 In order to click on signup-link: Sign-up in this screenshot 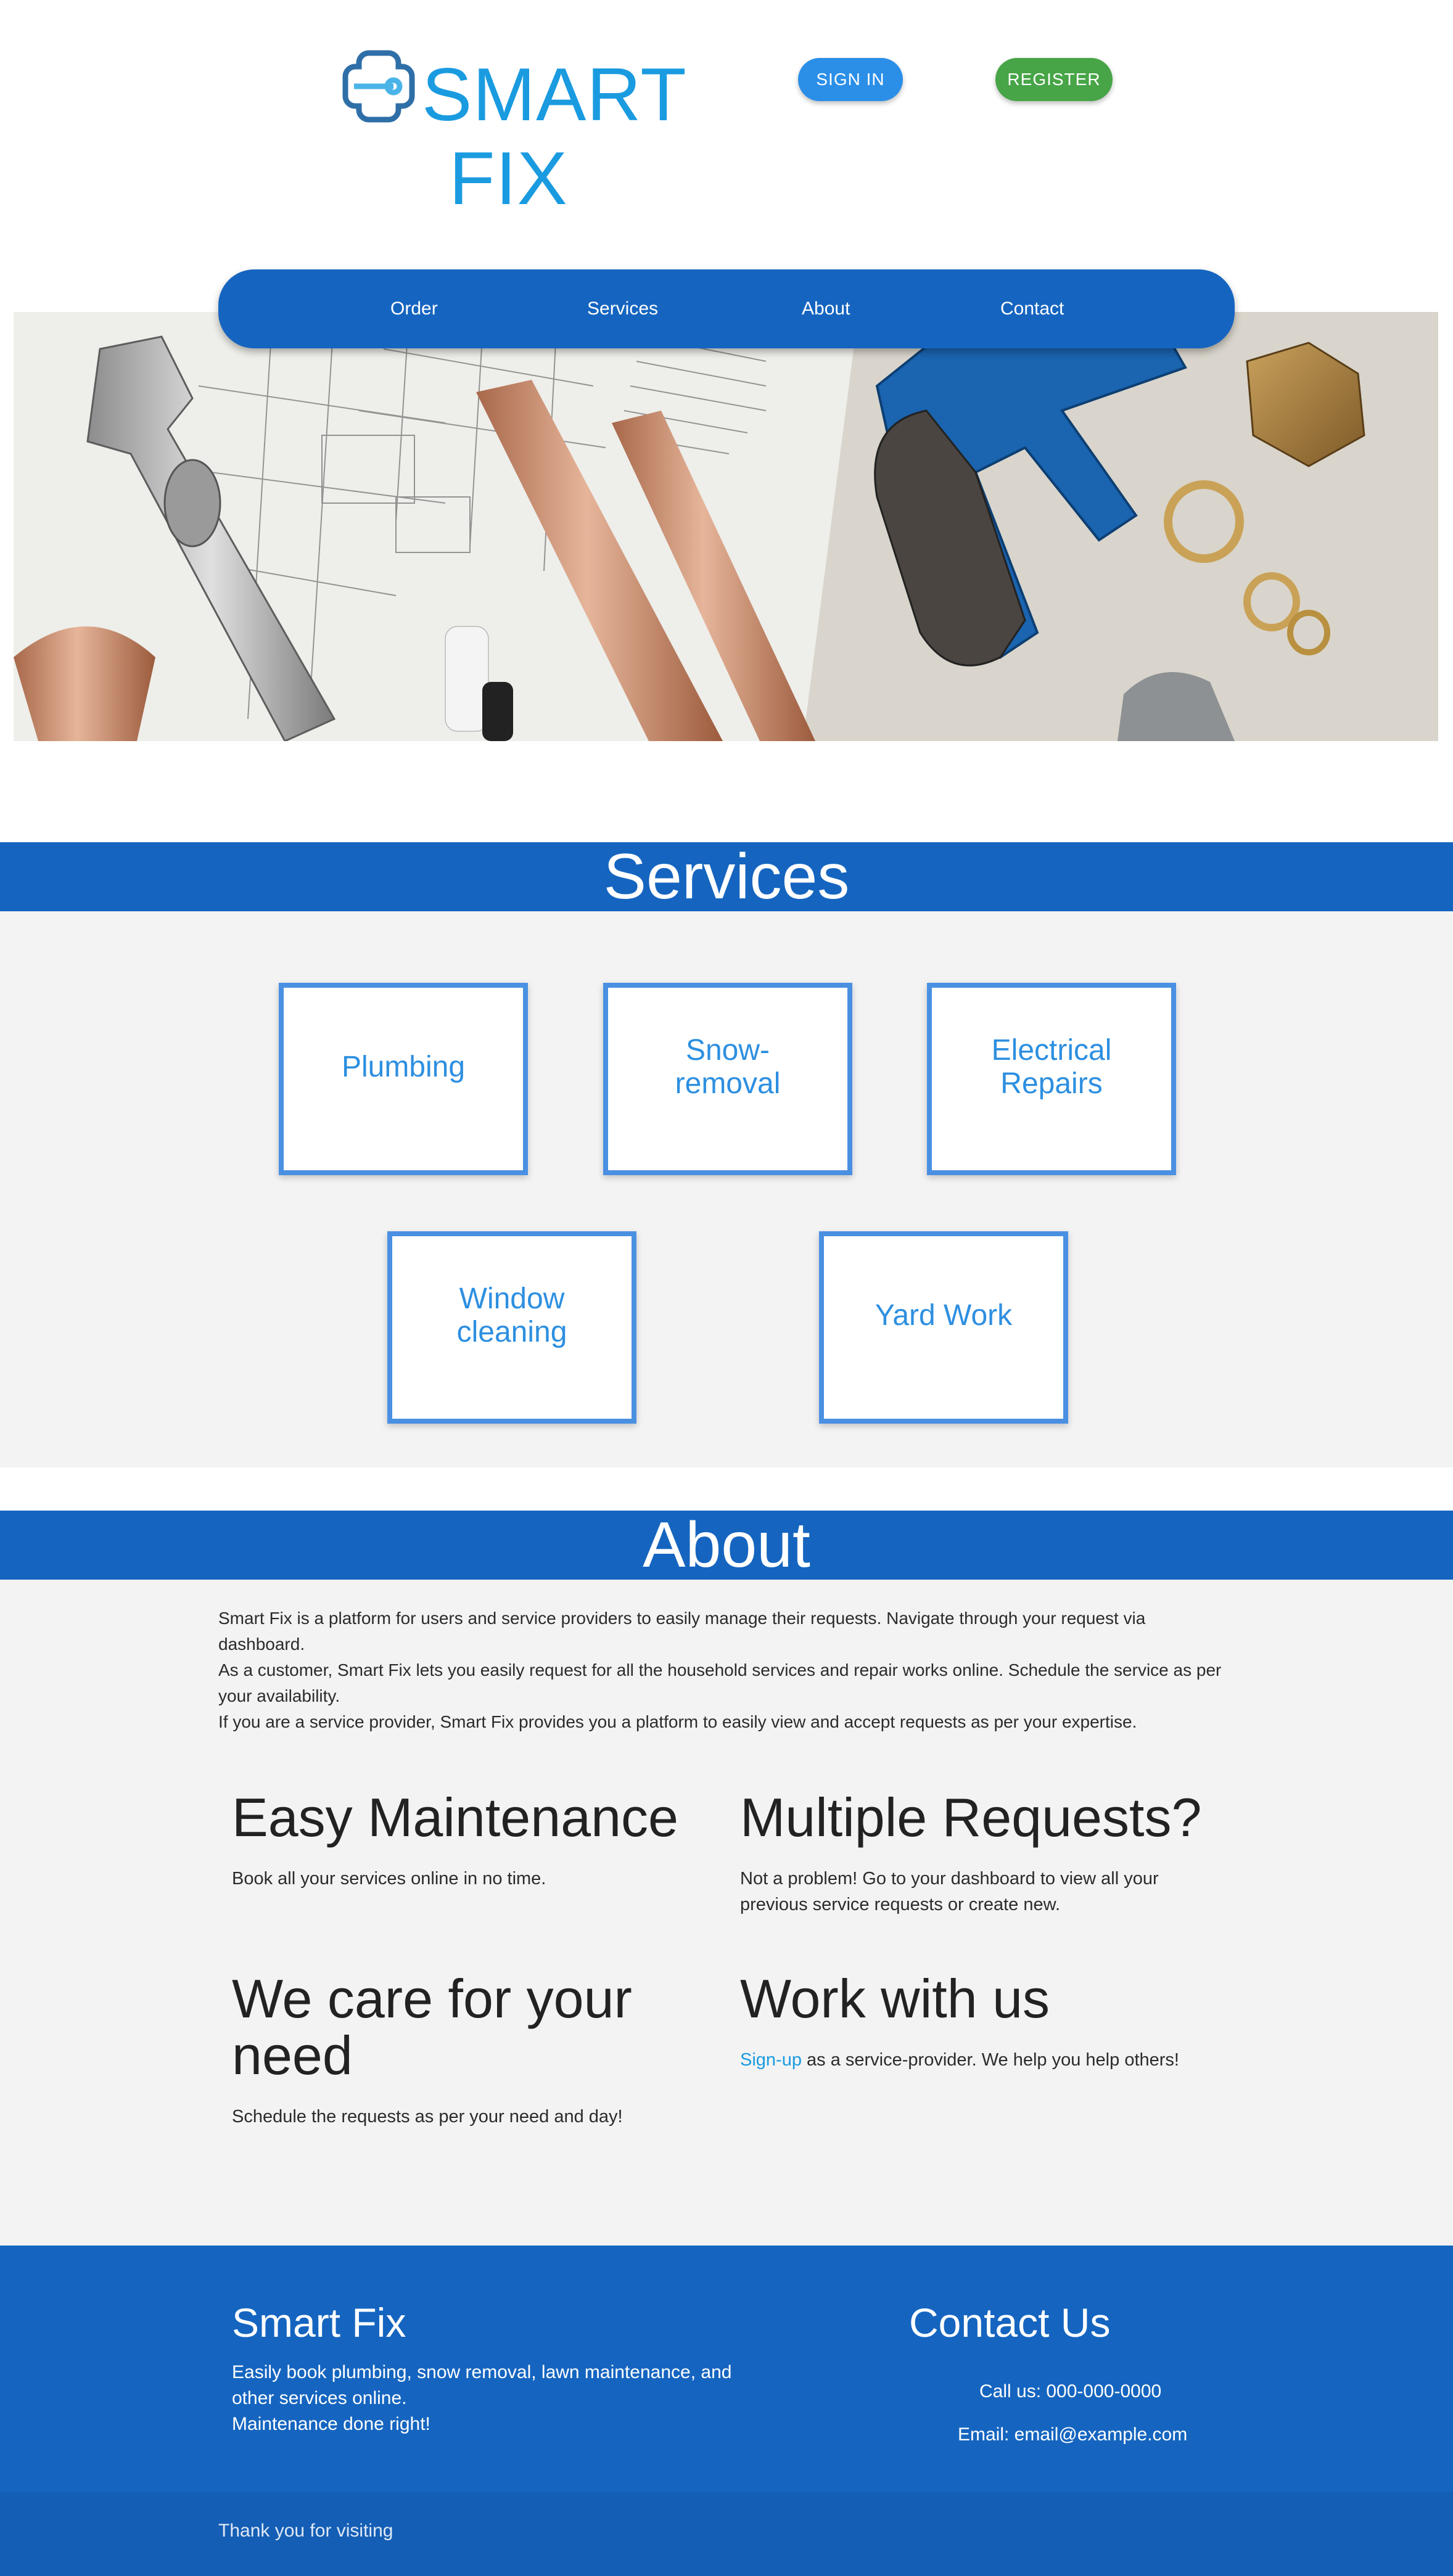, I will do `click(771, 2060)`.